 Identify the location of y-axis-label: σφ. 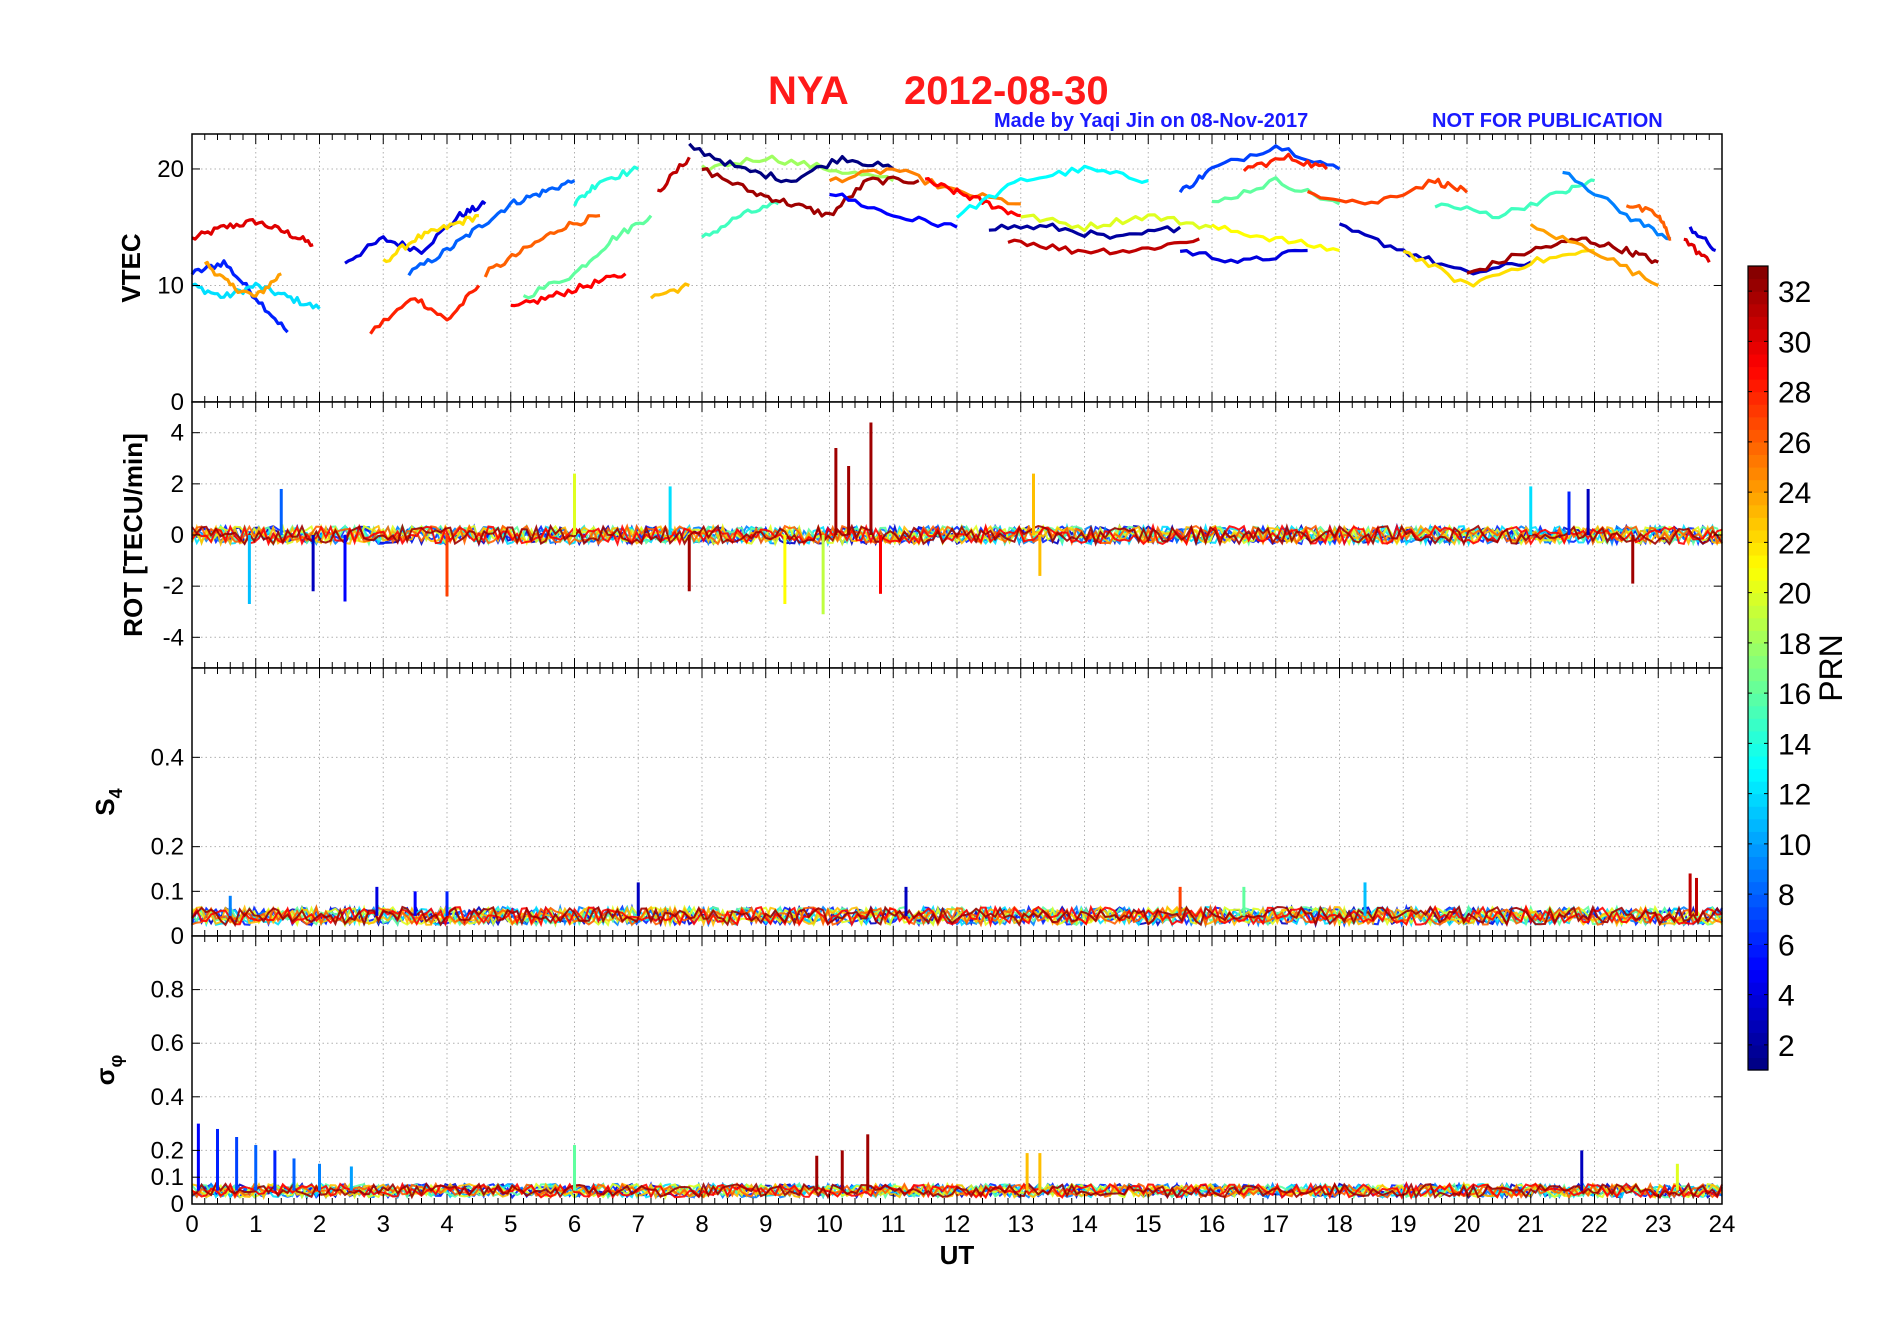
(108, 1070).